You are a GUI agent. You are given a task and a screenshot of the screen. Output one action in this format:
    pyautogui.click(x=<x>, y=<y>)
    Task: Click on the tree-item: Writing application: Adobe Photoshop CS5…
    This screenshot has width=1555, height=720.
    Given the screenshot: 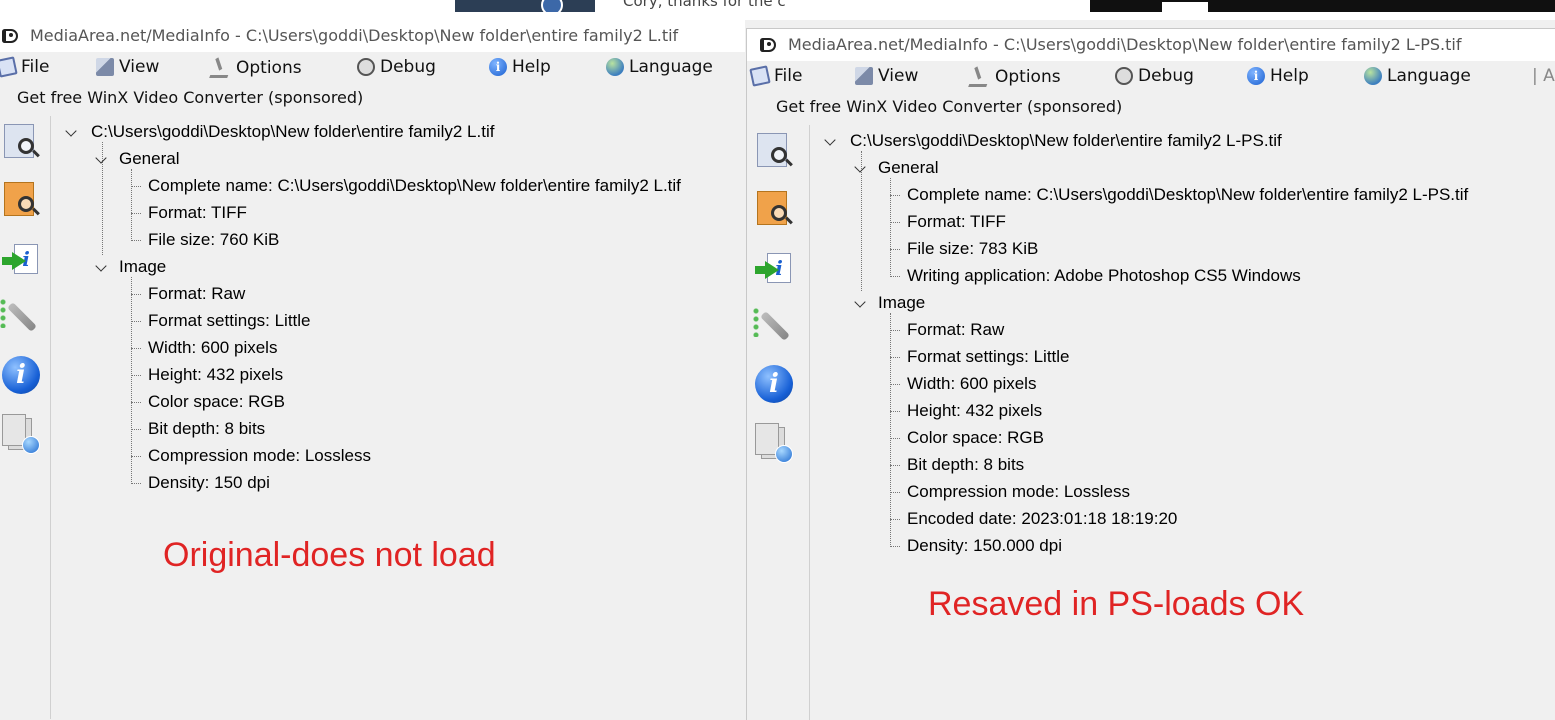 What is the action you would take?
    pyautogui.click(x=1104, y=276)
    